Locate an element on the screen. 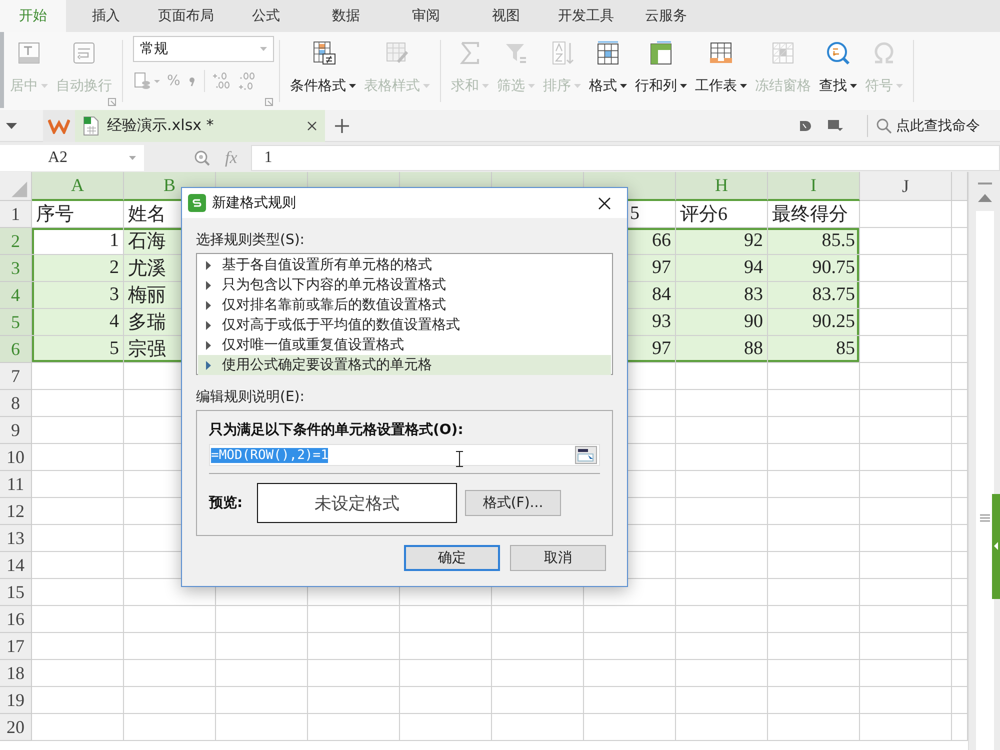  menu-tab: 开始 is located at coordinates (33, 16).